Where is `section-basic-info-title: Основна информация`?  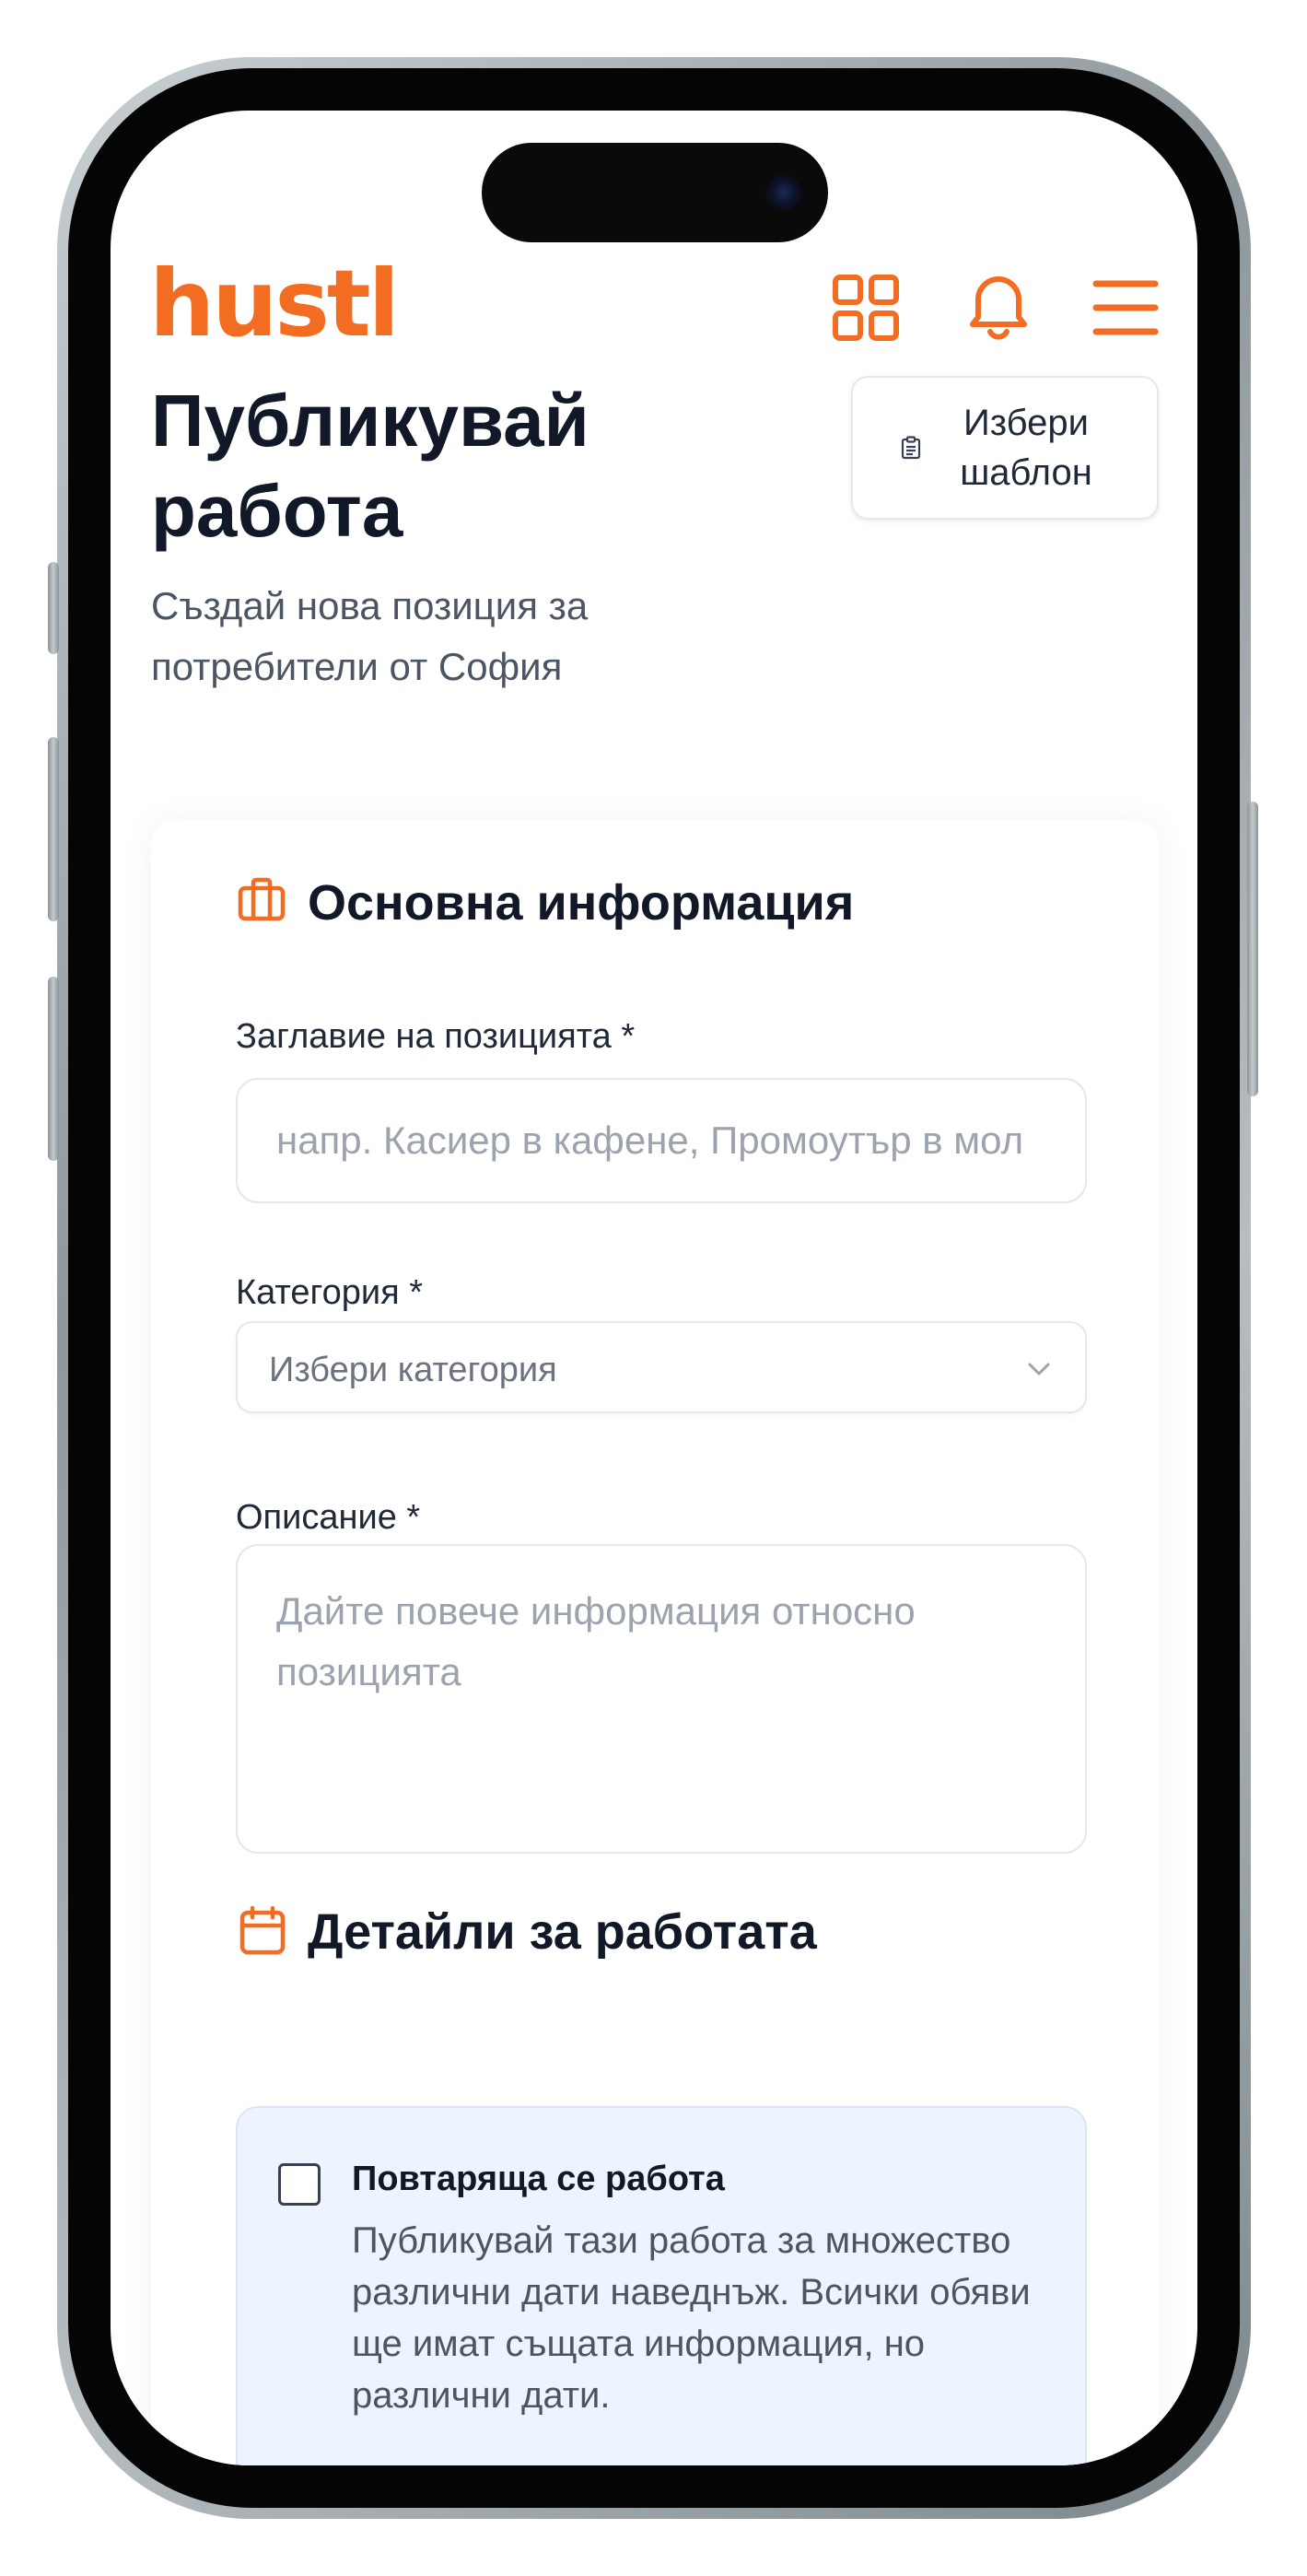 section-basic-info-title: Основна информация is located at coordinates (582, 903).